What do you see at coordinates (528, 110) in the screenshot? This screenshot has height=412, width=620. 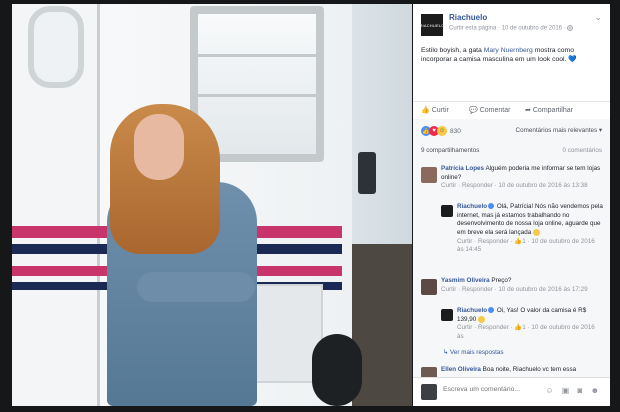 I see `share-icon: ➦` at bounding box center [528, 110].